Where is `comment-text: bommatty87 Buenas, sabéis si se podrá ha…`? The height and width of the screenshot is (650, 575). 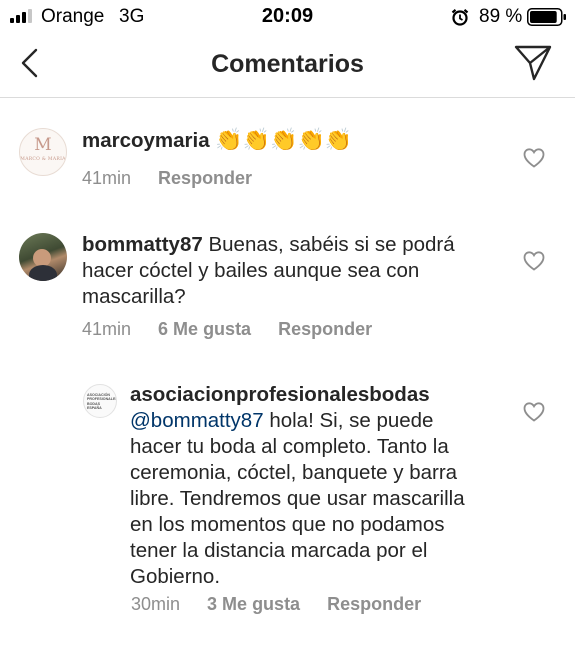 comment-text: bommatty87 Buenas, sabéis si se podrá ha… is located at coordinates (287, 271).